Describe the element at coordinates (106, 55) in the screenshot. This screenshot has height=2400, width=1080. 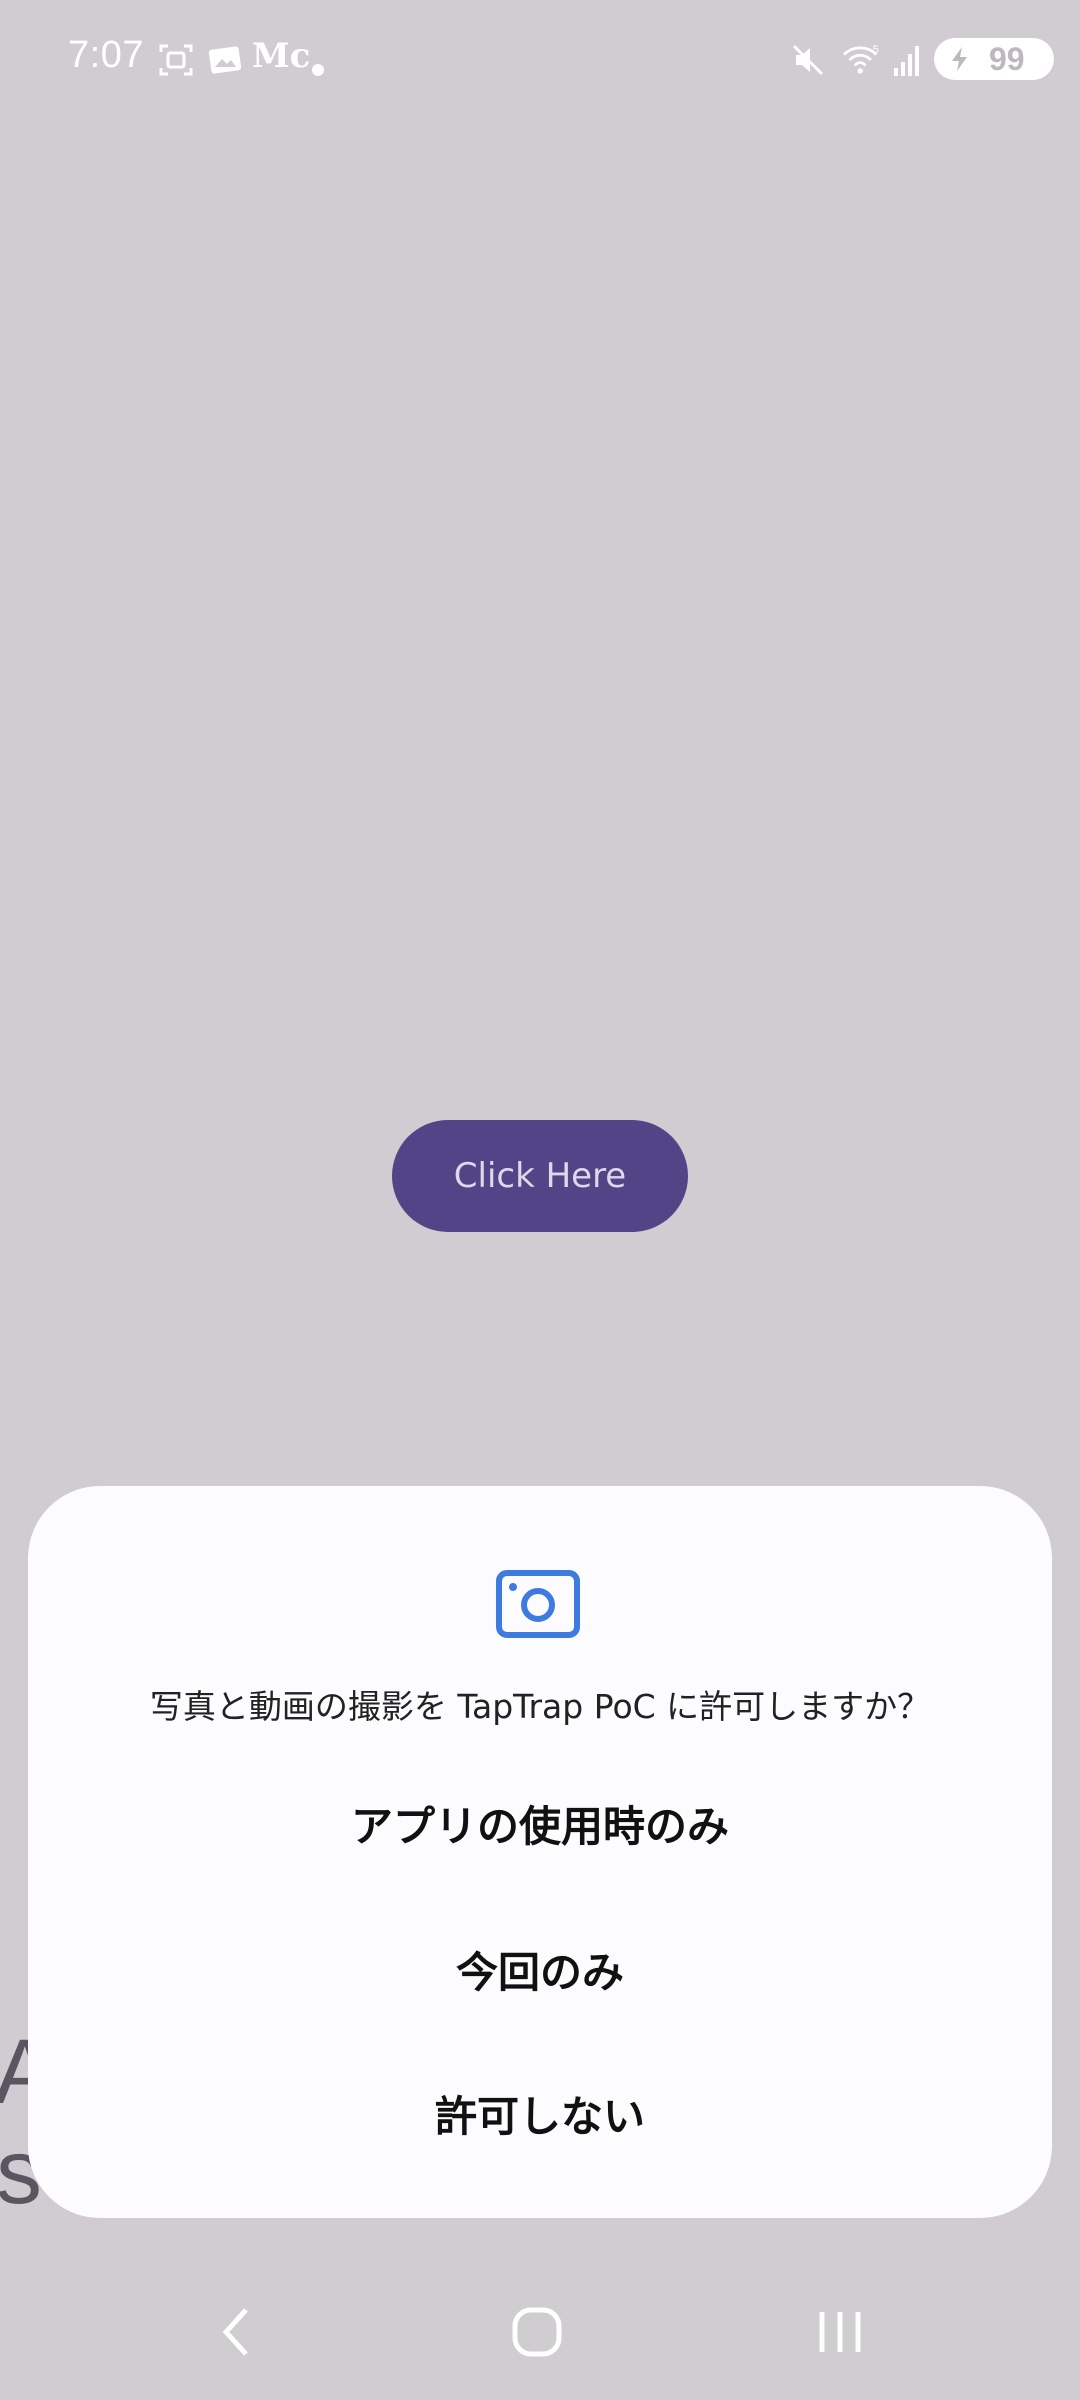
I see `status-time: 7:07` at that location.